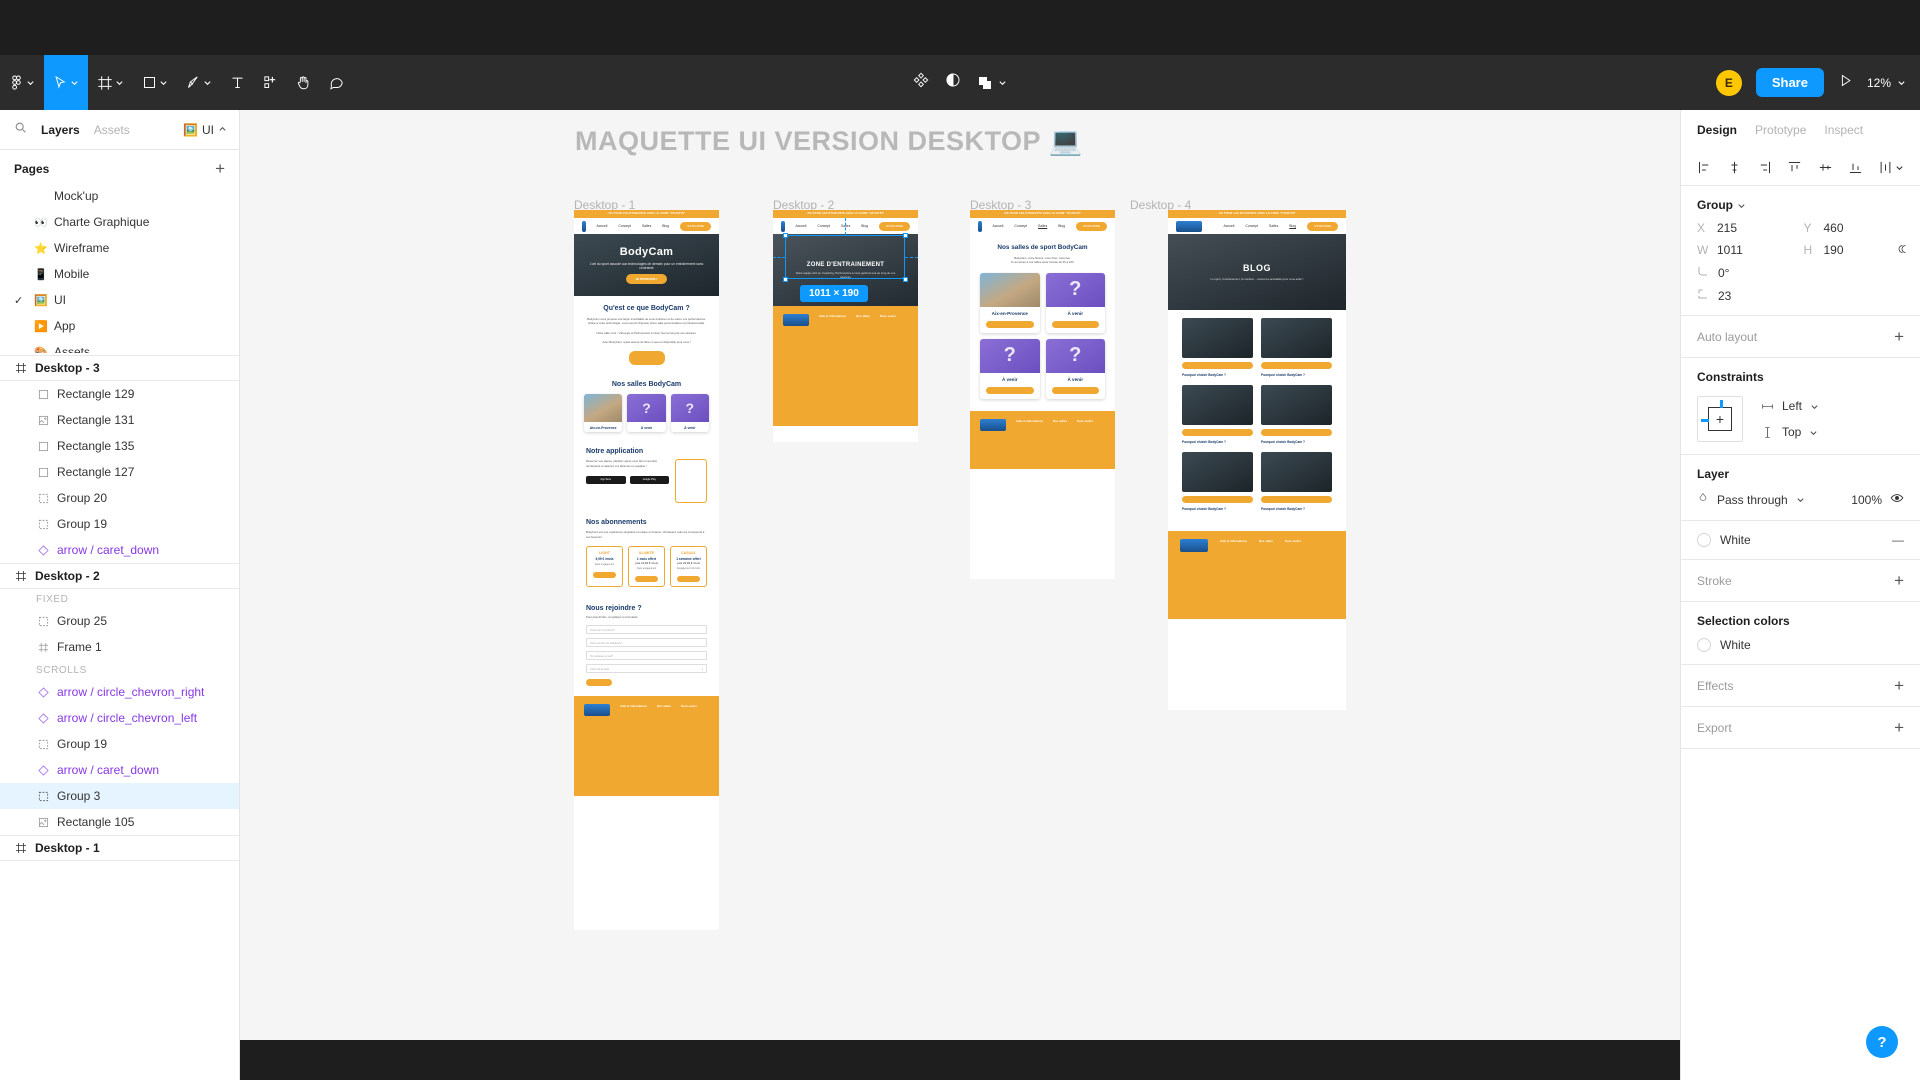 Image resolution: width=1920 pixels, height=1080 pixels. Describe the element at coordinates (845, 257) in the screenshot. I see `selection-bounds` at that location.